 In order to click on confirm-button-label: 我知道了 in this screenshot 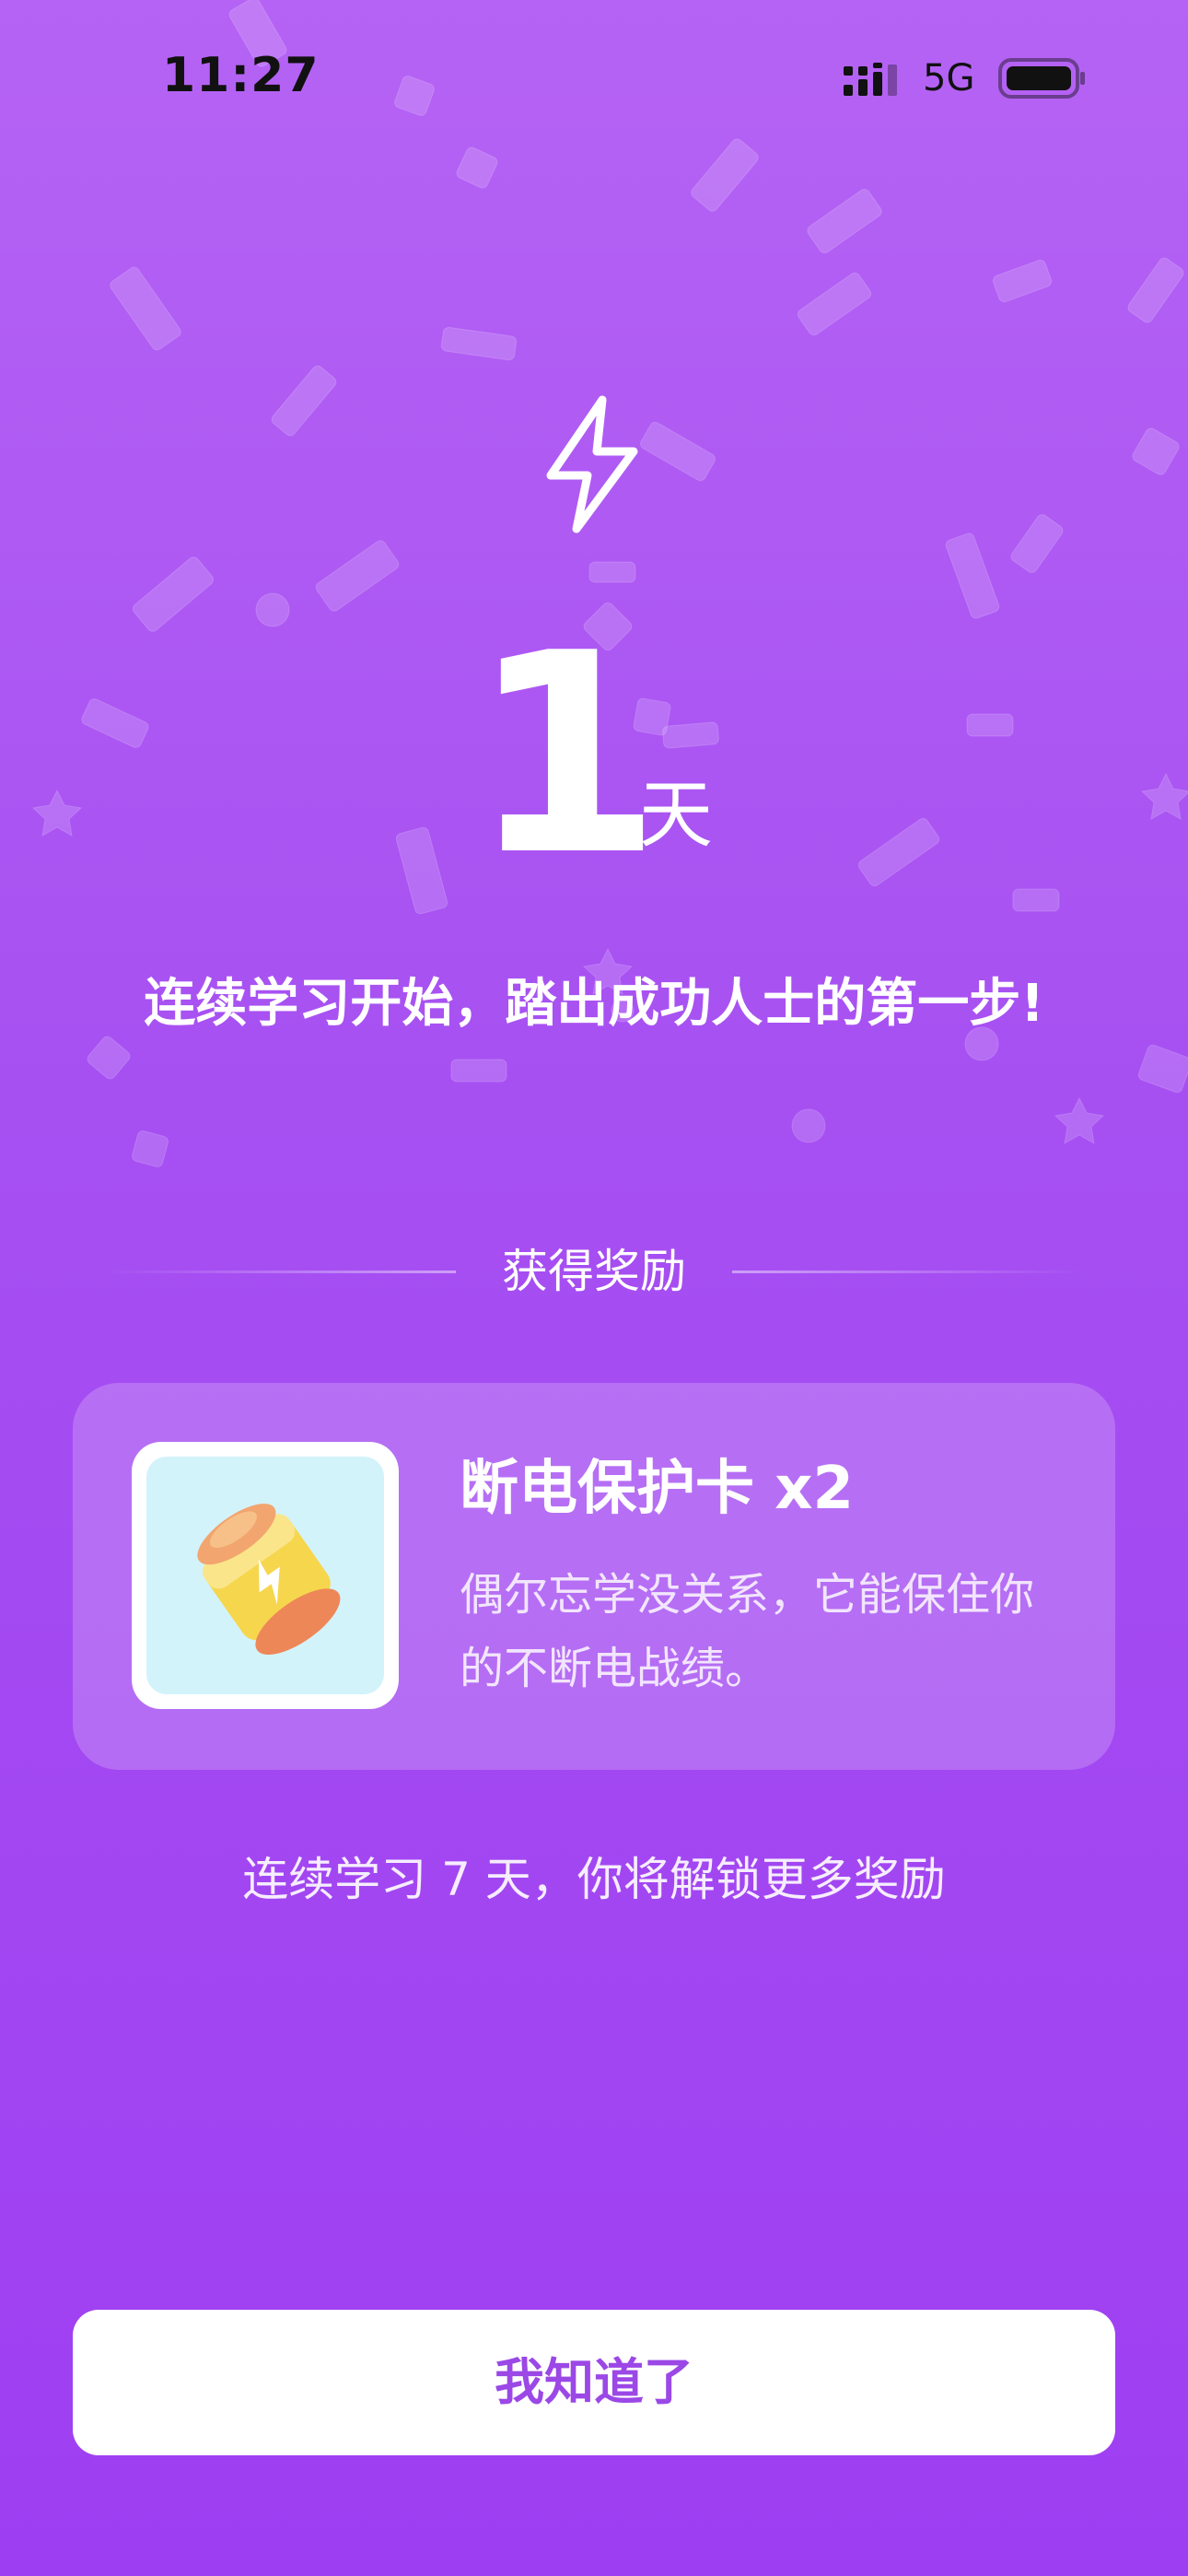, I will do `click(594, 2382)`.